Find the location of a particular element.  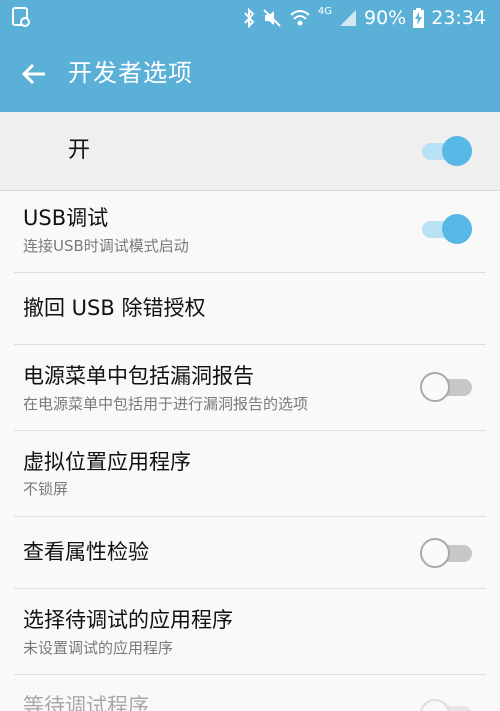

setting-select-debug-app: 选择待调试的应用程序 未设置调试的应用程序 is located at coordinates (250, 631).